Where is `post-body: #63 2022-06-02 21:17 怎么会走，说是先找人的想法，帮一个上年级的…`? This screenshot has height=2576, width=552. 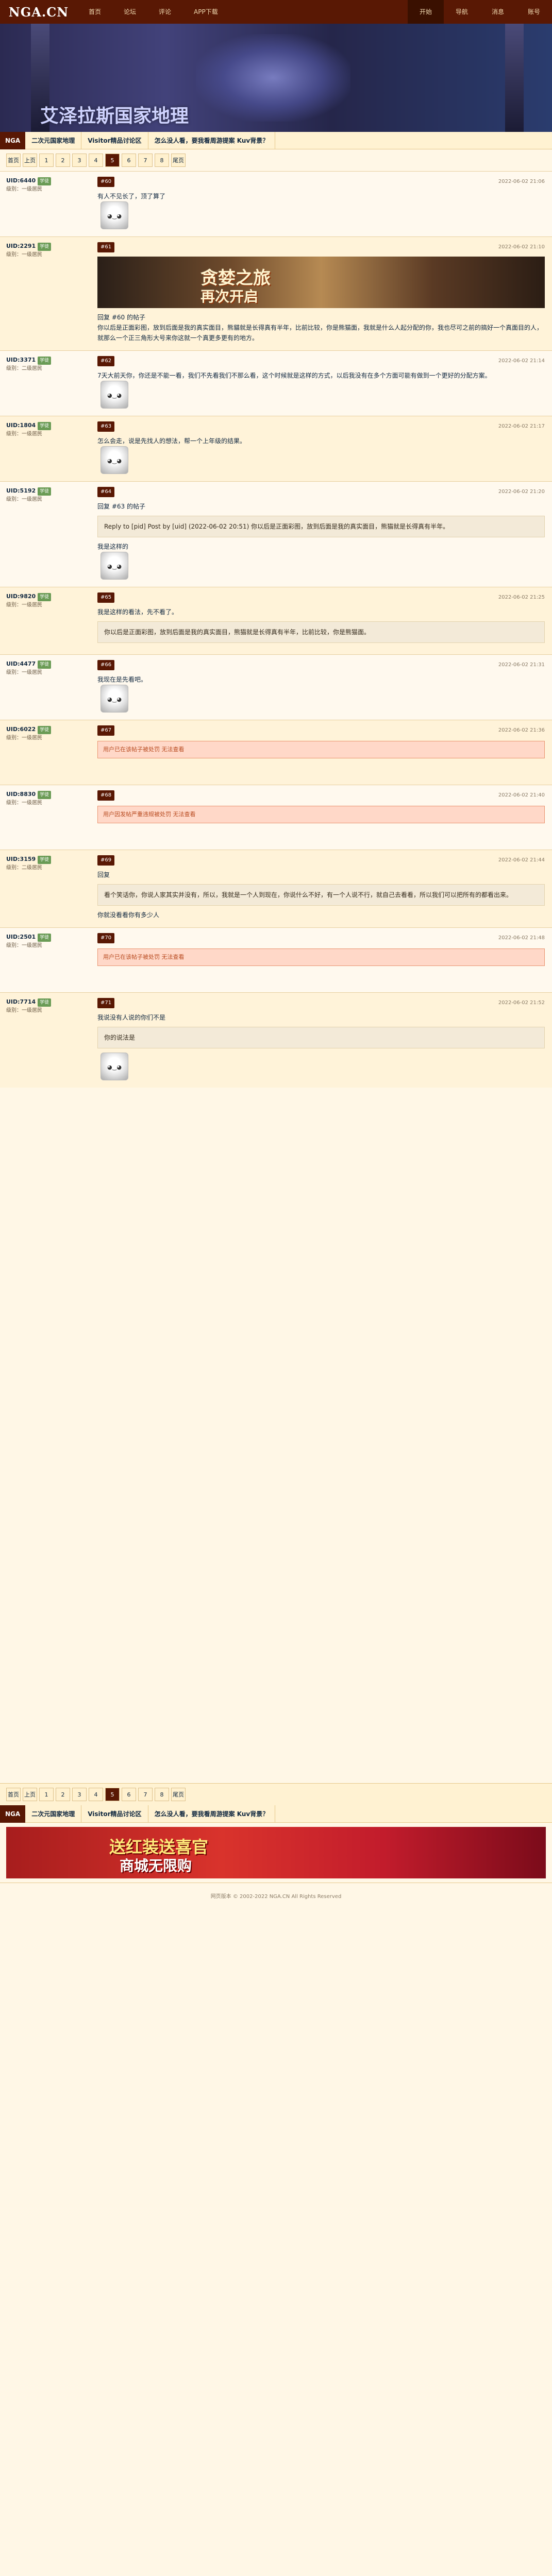
post-body: #63 2022-06-02 21:17 怎么会走，说是先找人的想法，帮一个上年级的… is located at coordinates (321, 448).